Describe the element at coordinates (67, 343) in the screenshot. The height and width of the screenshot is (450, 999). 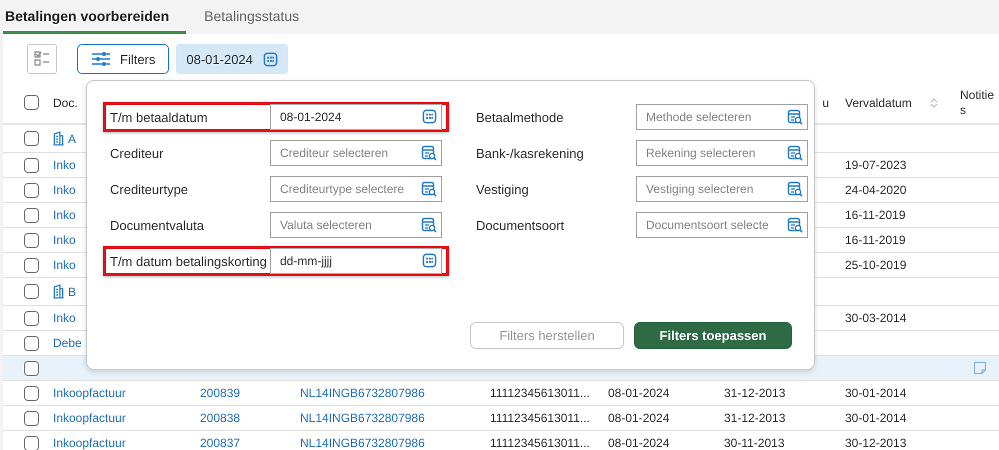
I see `document-type-link: Debe` at that location.